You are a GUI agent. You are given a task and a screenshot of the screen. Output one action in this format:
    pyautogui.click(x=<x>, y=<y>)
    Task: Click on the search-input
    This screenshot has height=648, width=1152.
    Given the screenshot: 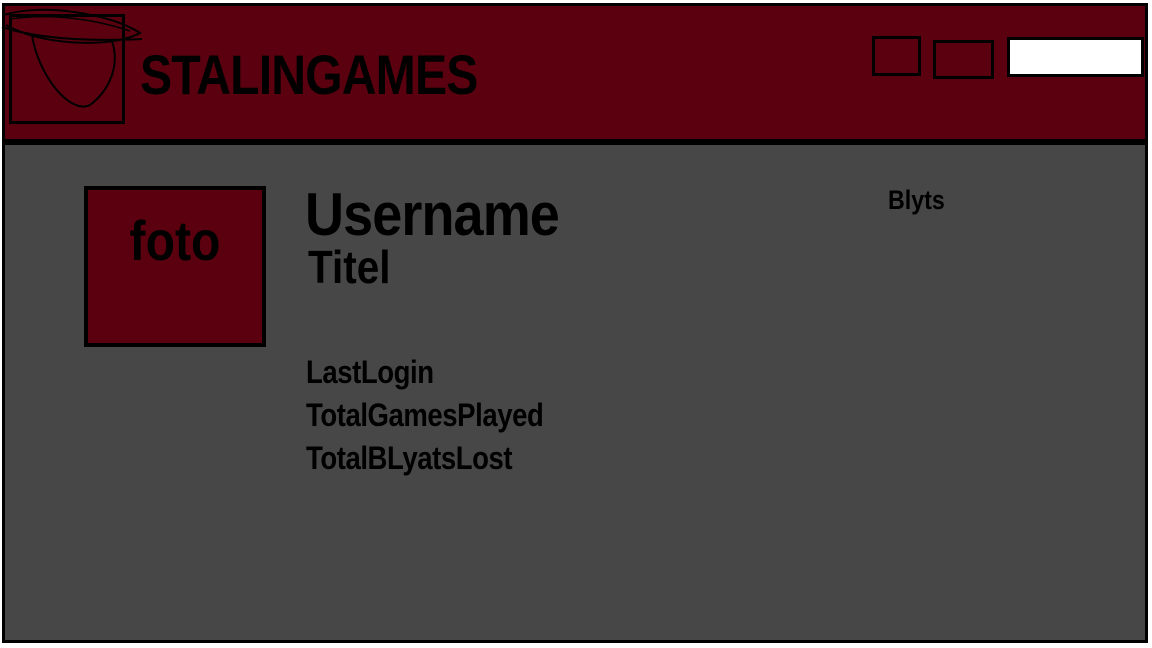 What is the action you would take?
    pyautogui.click(x=1075, y=57)
    